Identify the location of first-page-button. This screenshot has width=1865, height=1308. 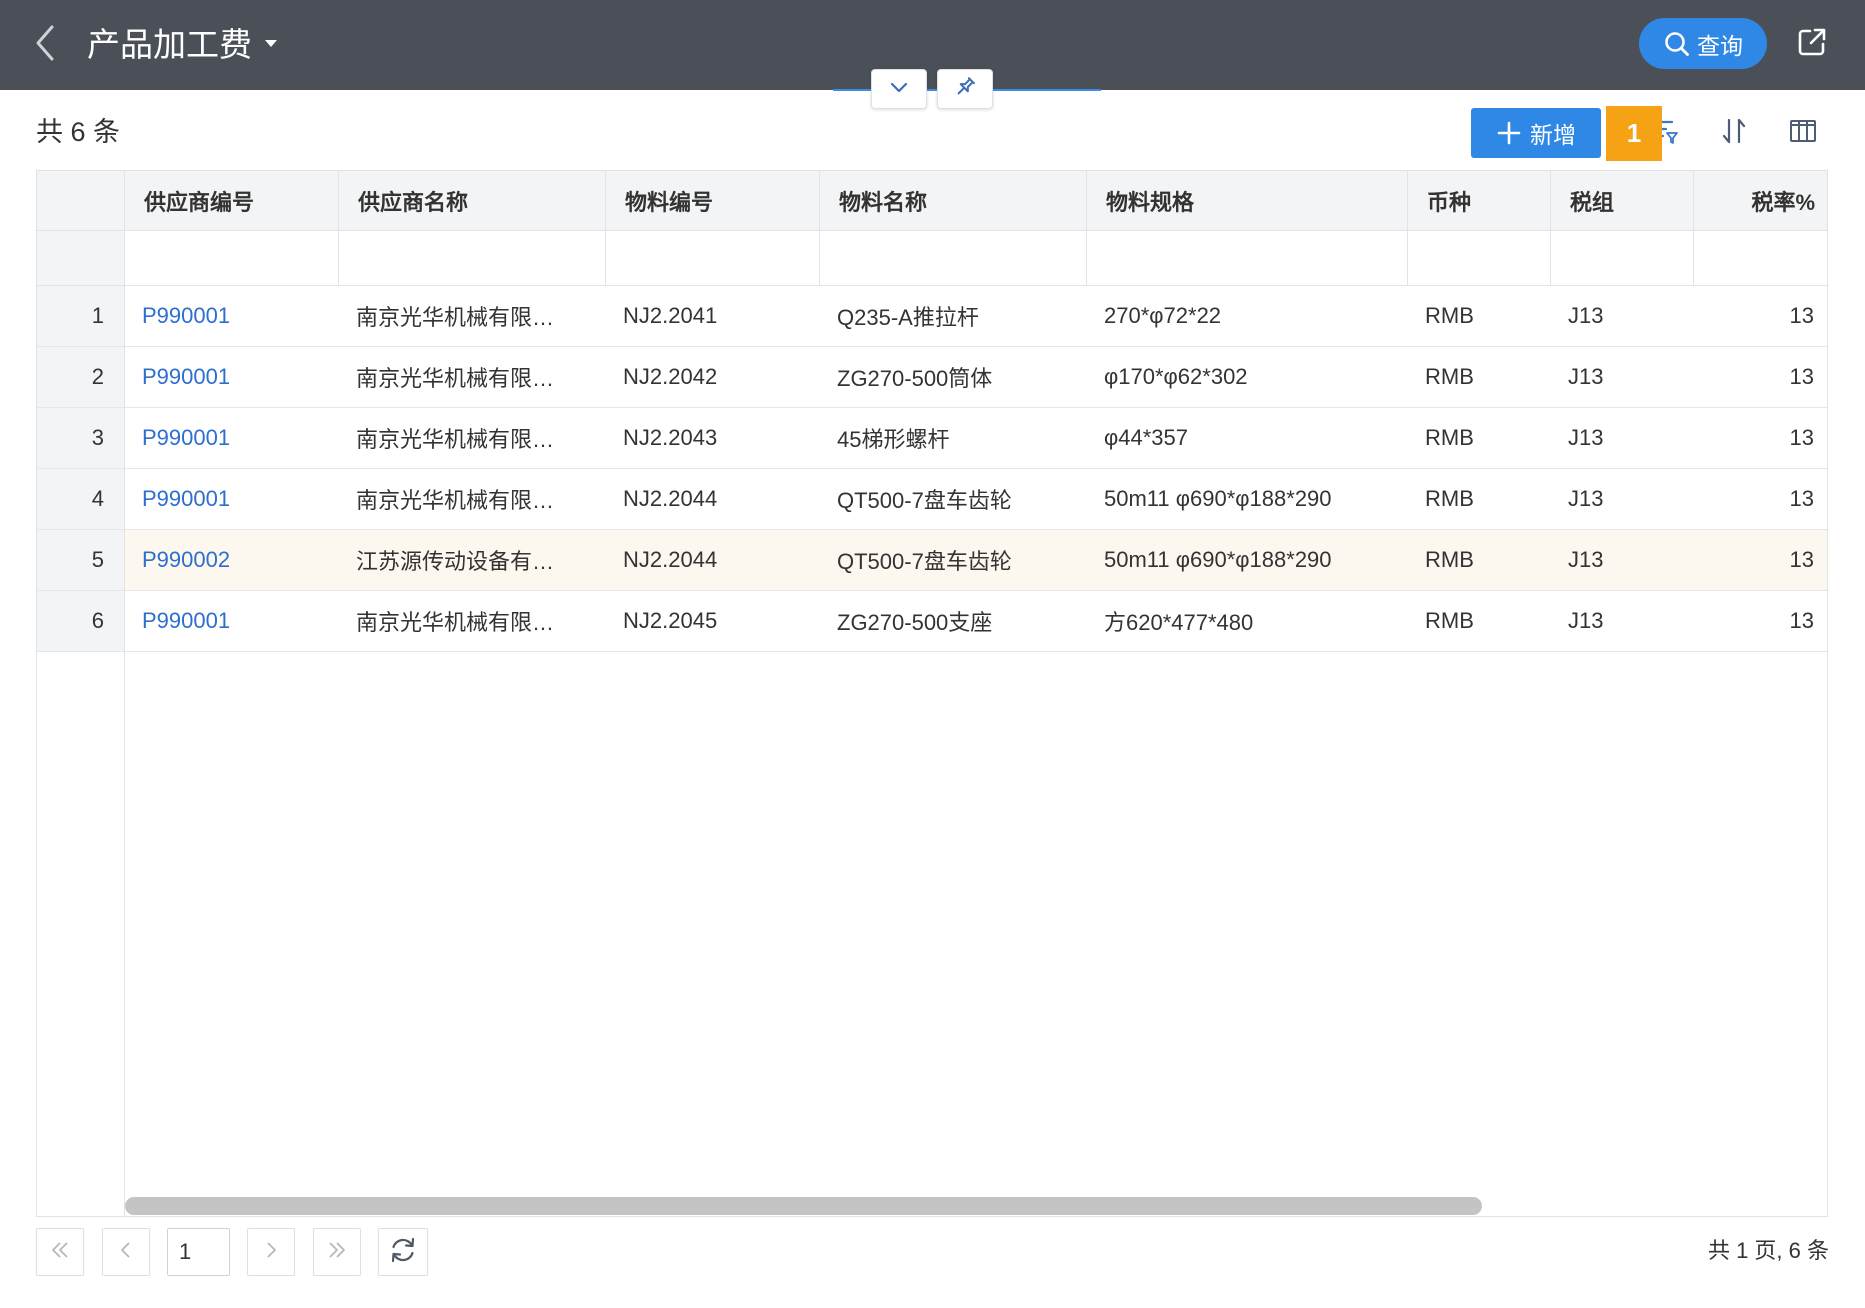
(60, 1252).